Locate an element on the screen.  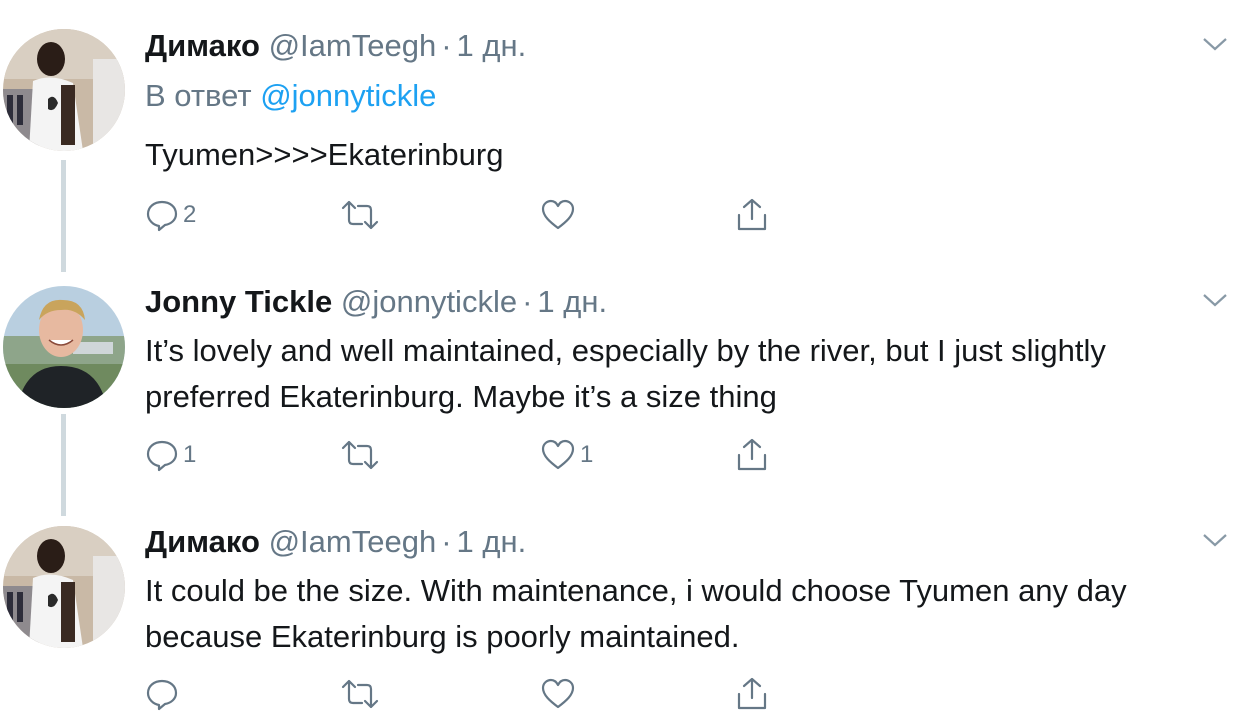
tweet-actions is located at coordinates (495, 694).